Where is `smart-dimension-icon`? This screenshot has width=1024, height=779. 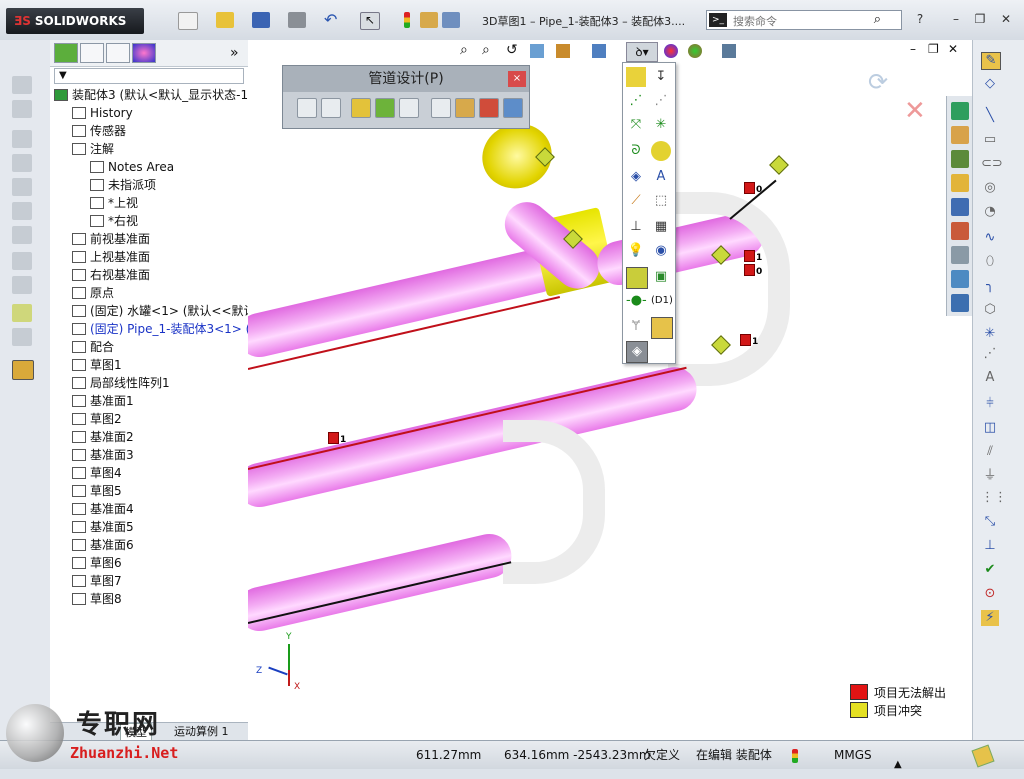
smart-dimension-icon is located at coordinates (636, 77).